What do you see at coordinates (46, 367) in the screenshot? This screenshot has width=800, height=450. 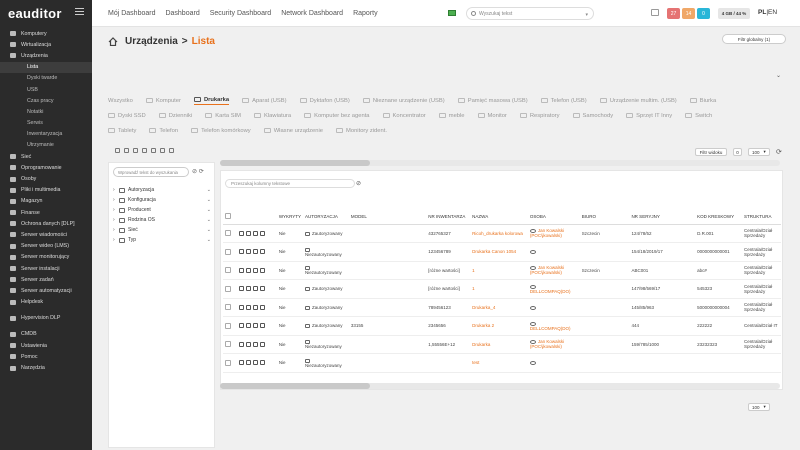 I see `sidebar-item: Narzędzia` at bounding box center [46, 367].